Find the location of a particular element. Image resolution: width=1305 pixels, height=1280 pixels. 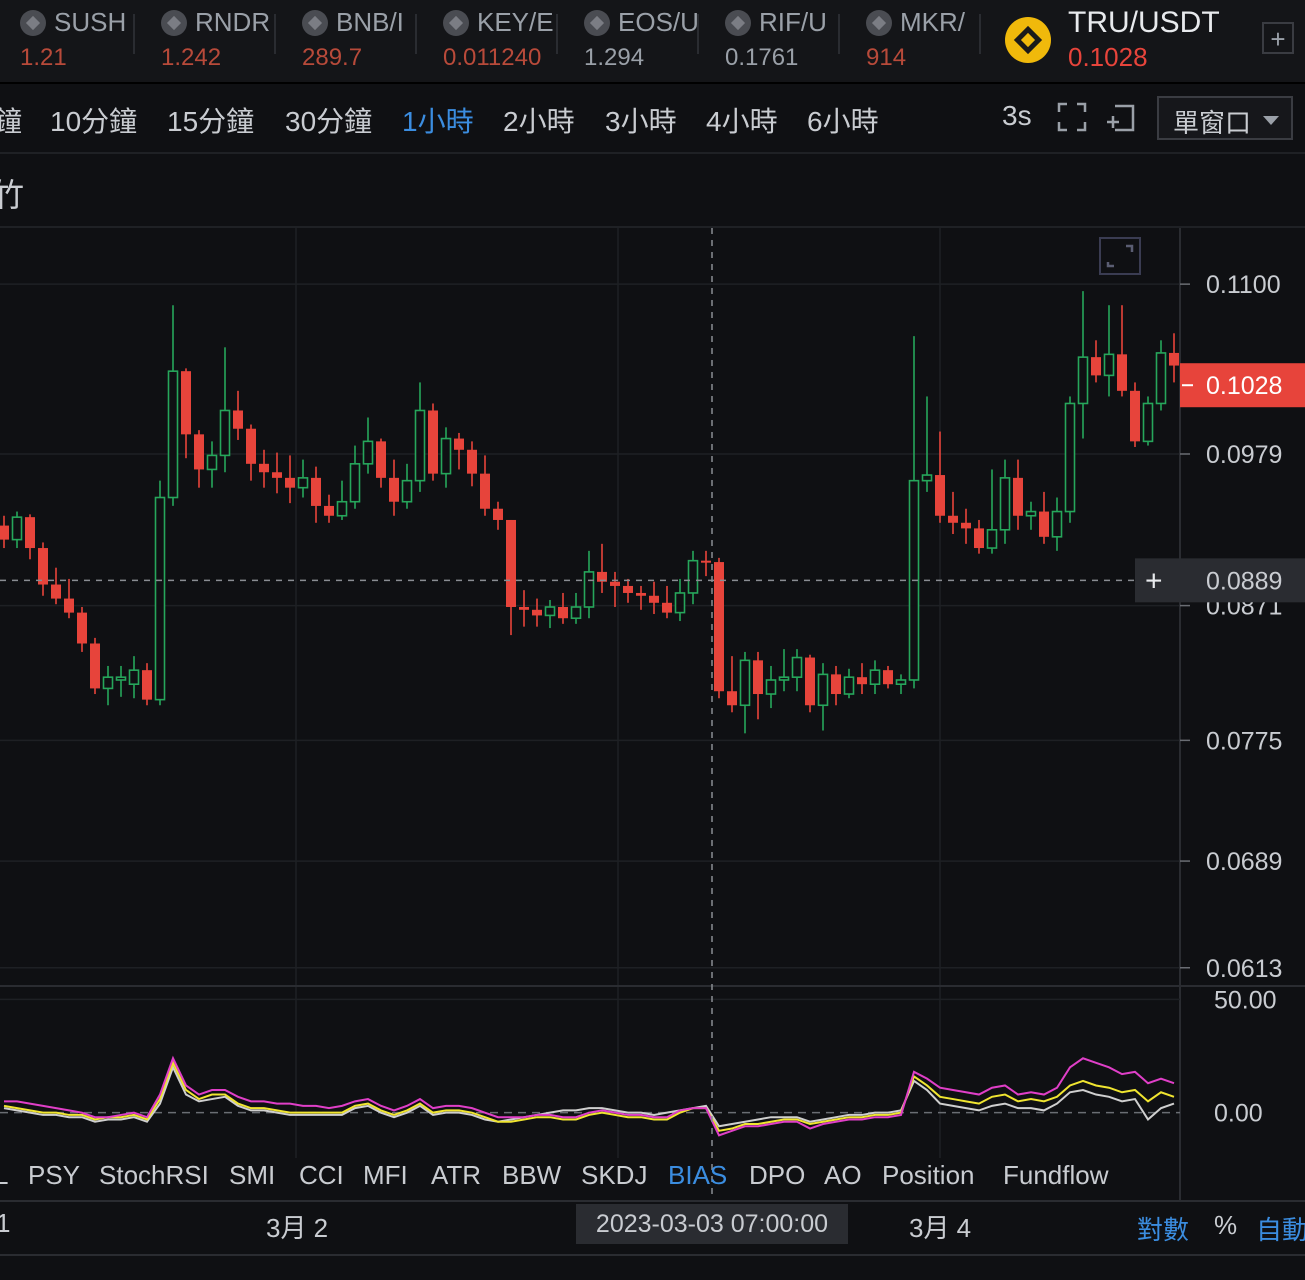

price-tick-label: 0.0979 is located at coordinates (1244, 455).